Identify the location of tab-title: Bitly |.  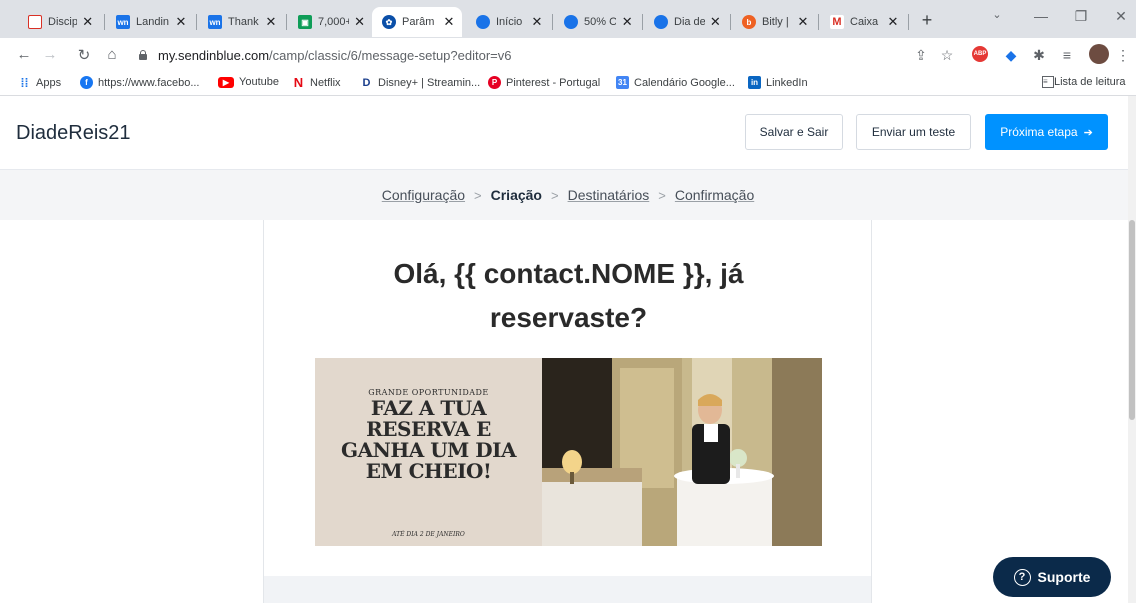
(775, 22).